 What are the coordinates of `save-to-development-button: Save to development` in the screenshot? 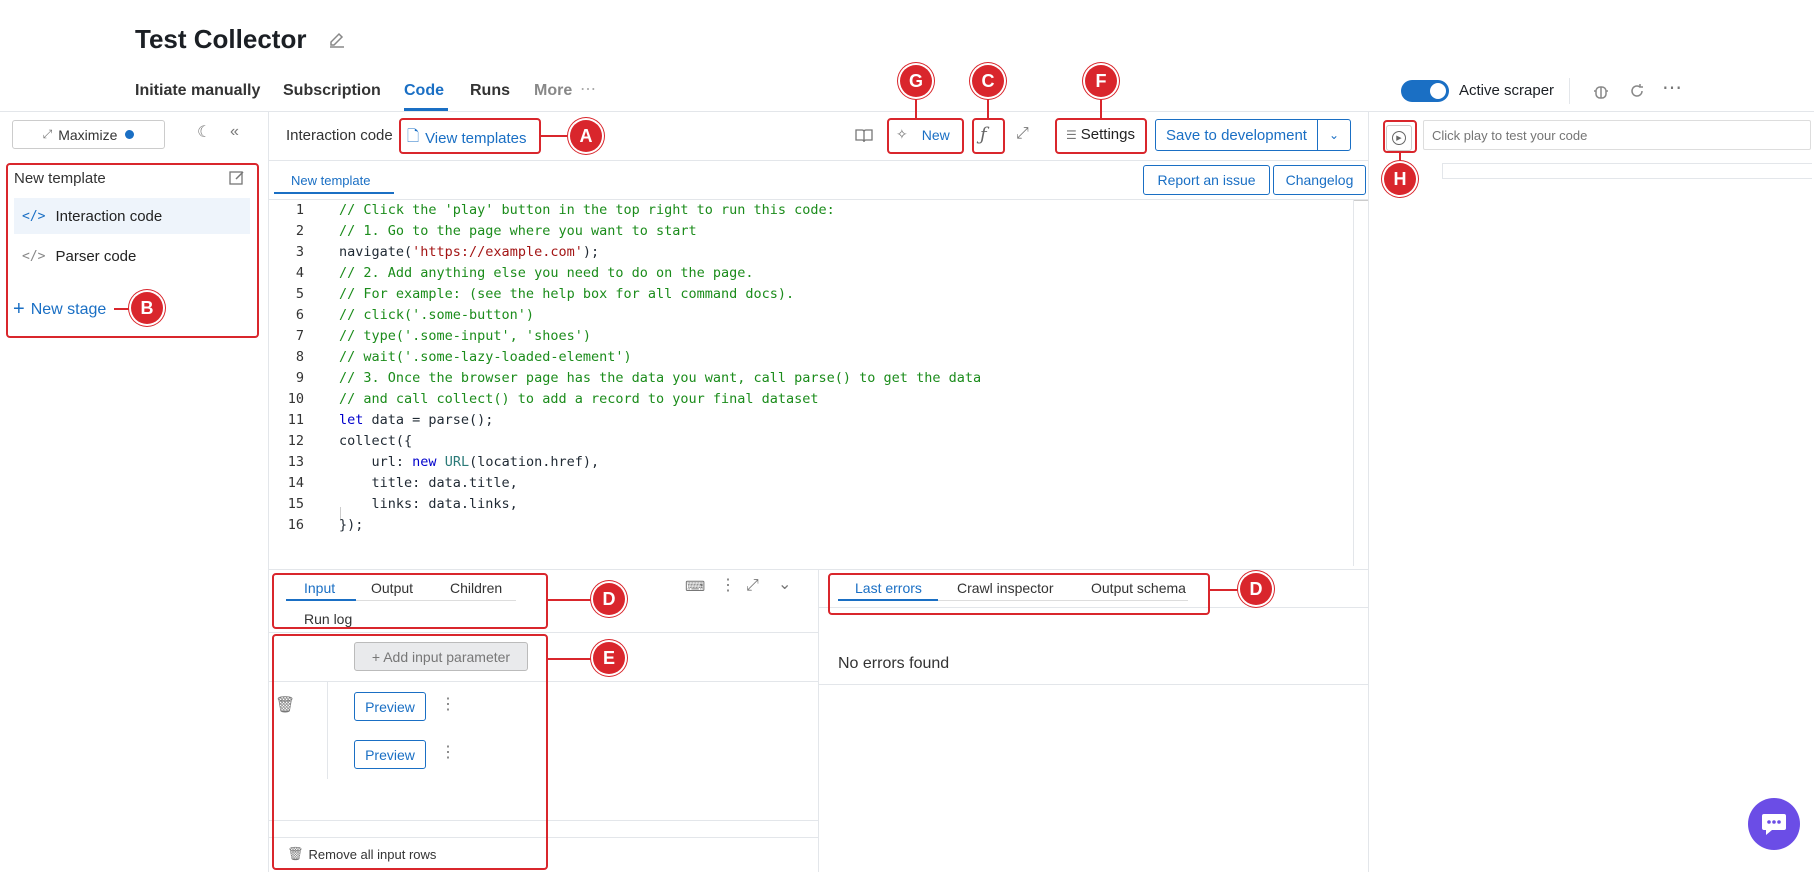 It's located at (1236, 135).